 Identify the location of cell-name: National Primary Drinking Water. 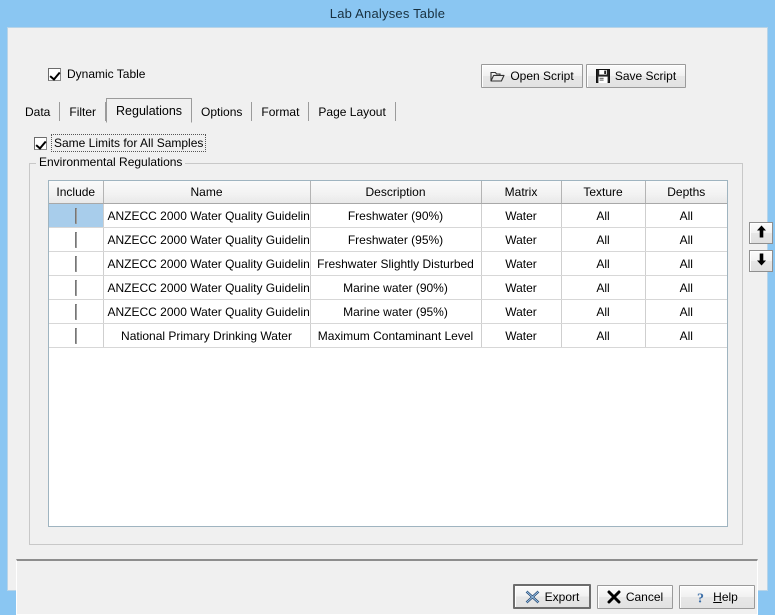
(207, 335).